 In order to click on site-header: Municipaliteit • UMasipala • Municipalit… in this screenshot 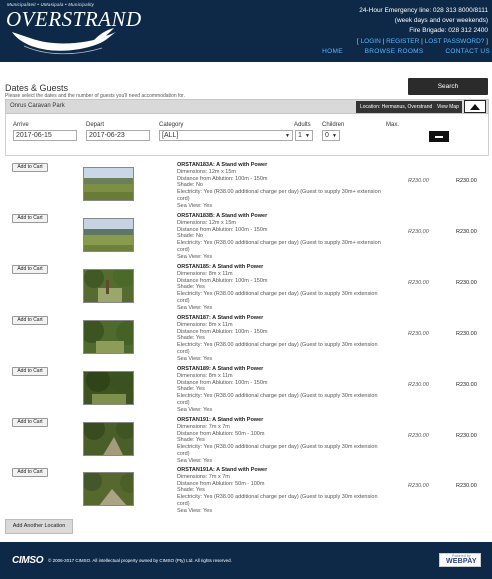, I will do `click(246, 31)`.